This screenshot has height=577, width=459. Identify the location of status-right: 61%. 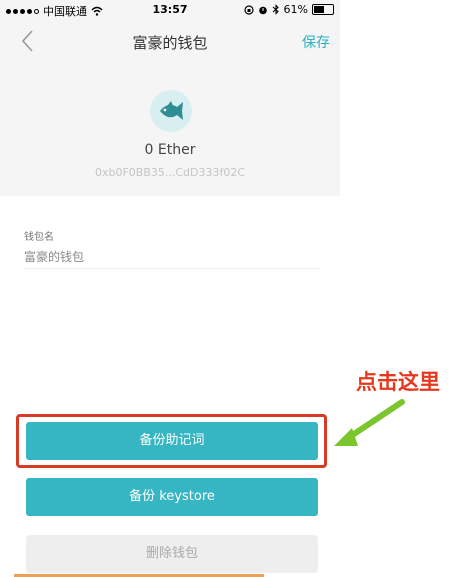
(288, 9).